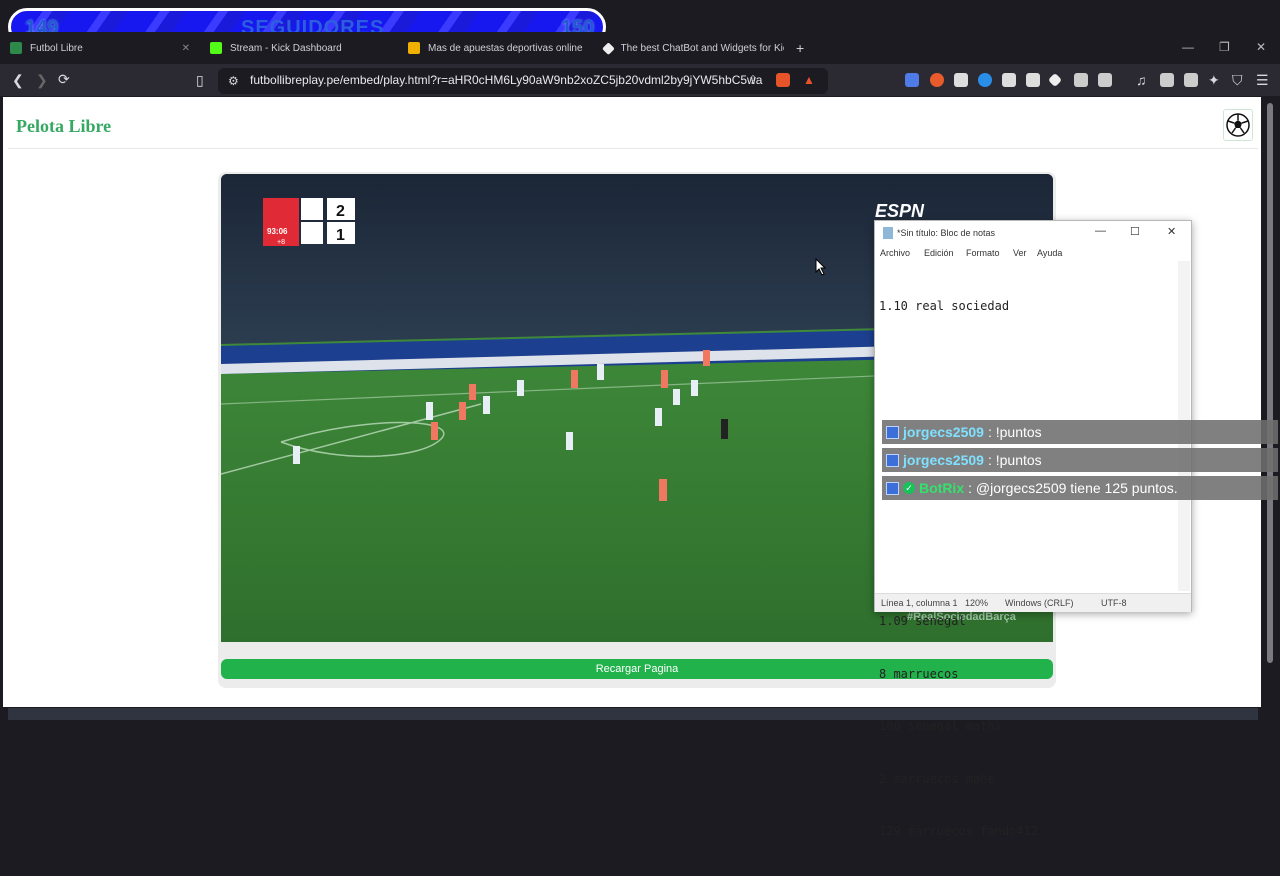  Describe the element at coordinates (702, 48) in the screenshot. I see `tab-title: The best ChatBot and Widgets for Kick` at that location.